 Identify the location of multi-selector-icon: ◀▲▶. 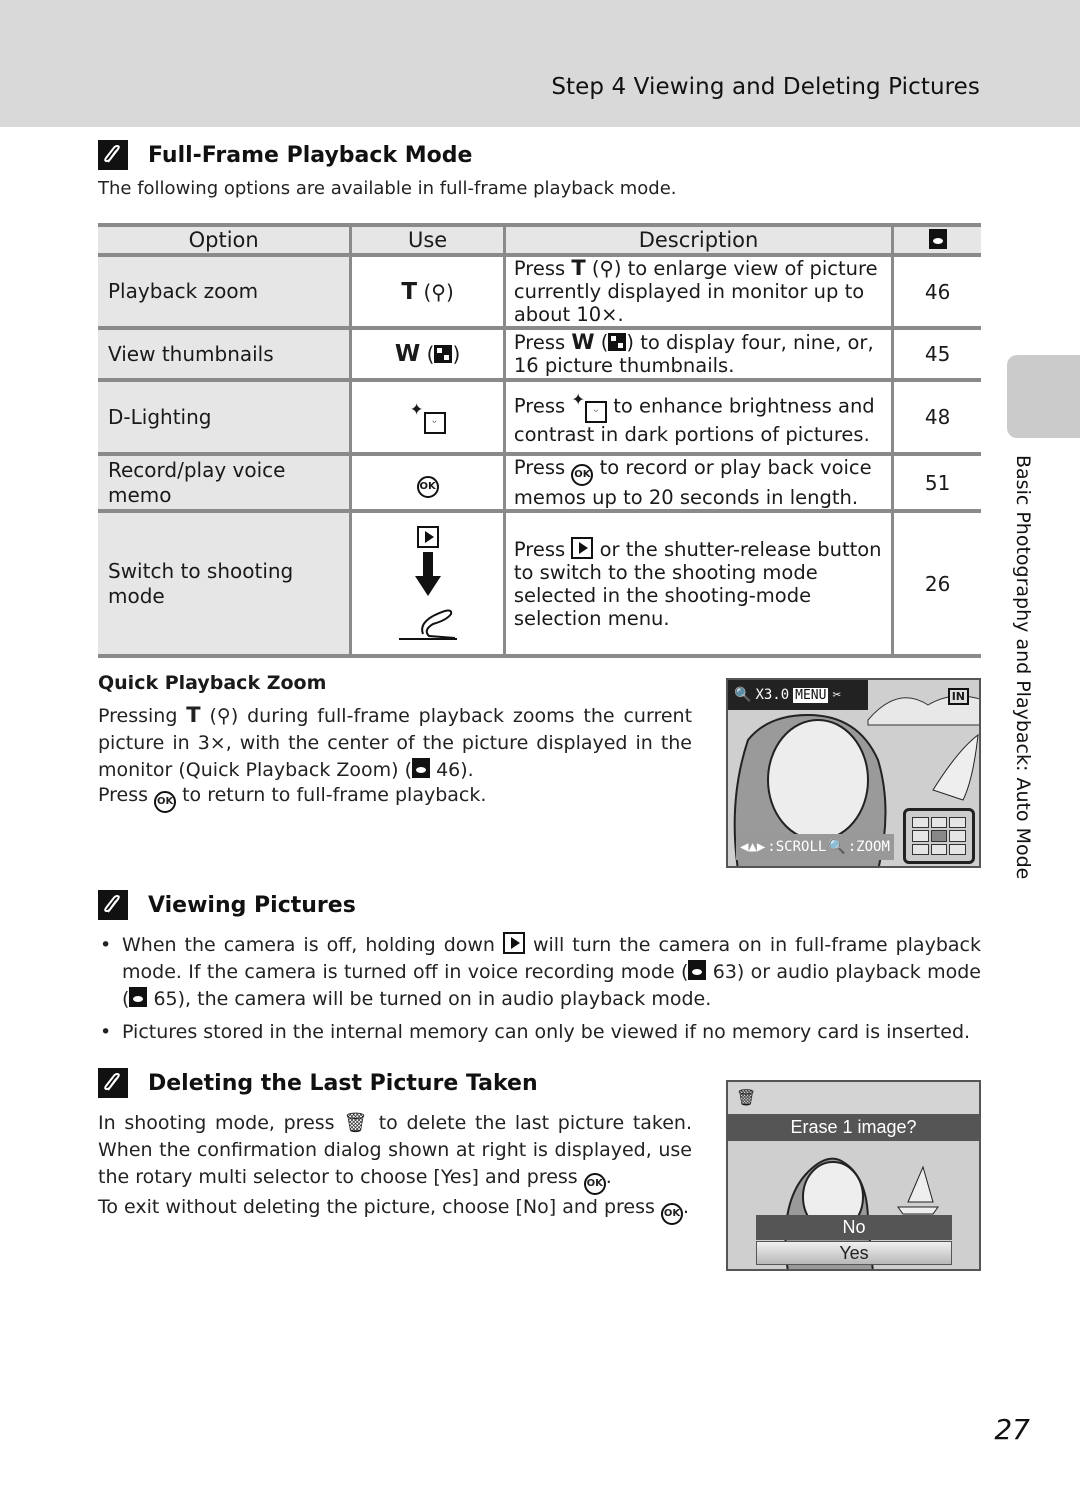
(753, 847).